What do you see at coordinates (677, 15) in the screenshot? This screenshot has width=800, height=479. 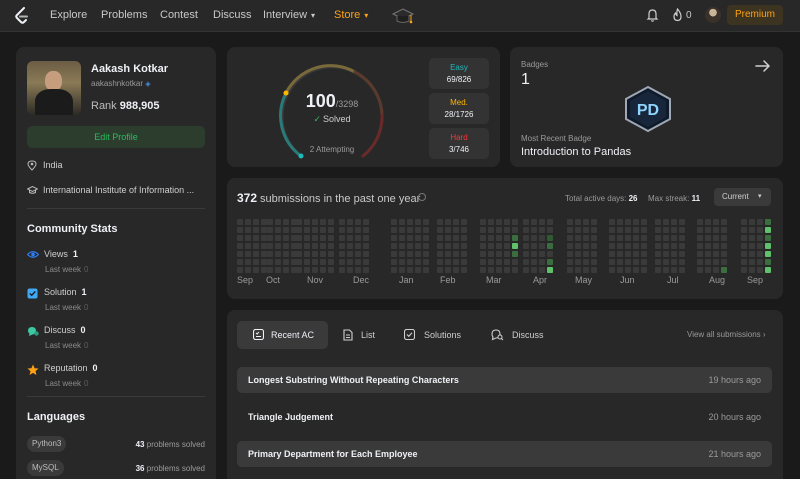 I see `fire-streak-icon` at bounding box center [677, 15].